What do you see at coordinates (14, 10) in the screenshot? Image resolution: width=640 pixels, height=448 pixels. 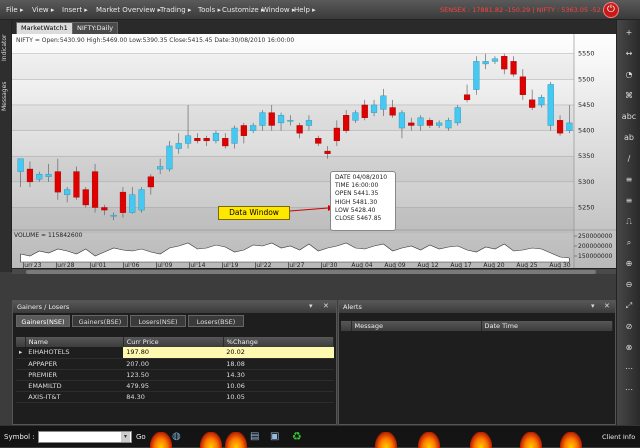 I see `menu-file: File ▸` at bounding box center [14, 10].